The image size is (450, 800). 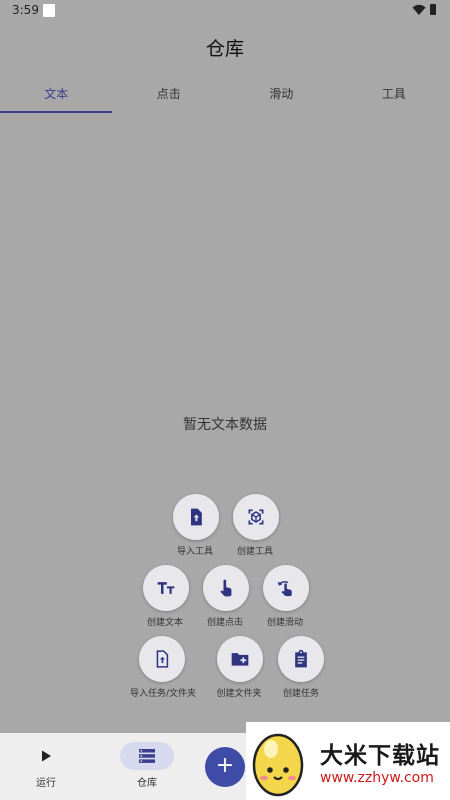 I want to click on watermark-url: www.zzhyw.com, so click(x=377, y=778).